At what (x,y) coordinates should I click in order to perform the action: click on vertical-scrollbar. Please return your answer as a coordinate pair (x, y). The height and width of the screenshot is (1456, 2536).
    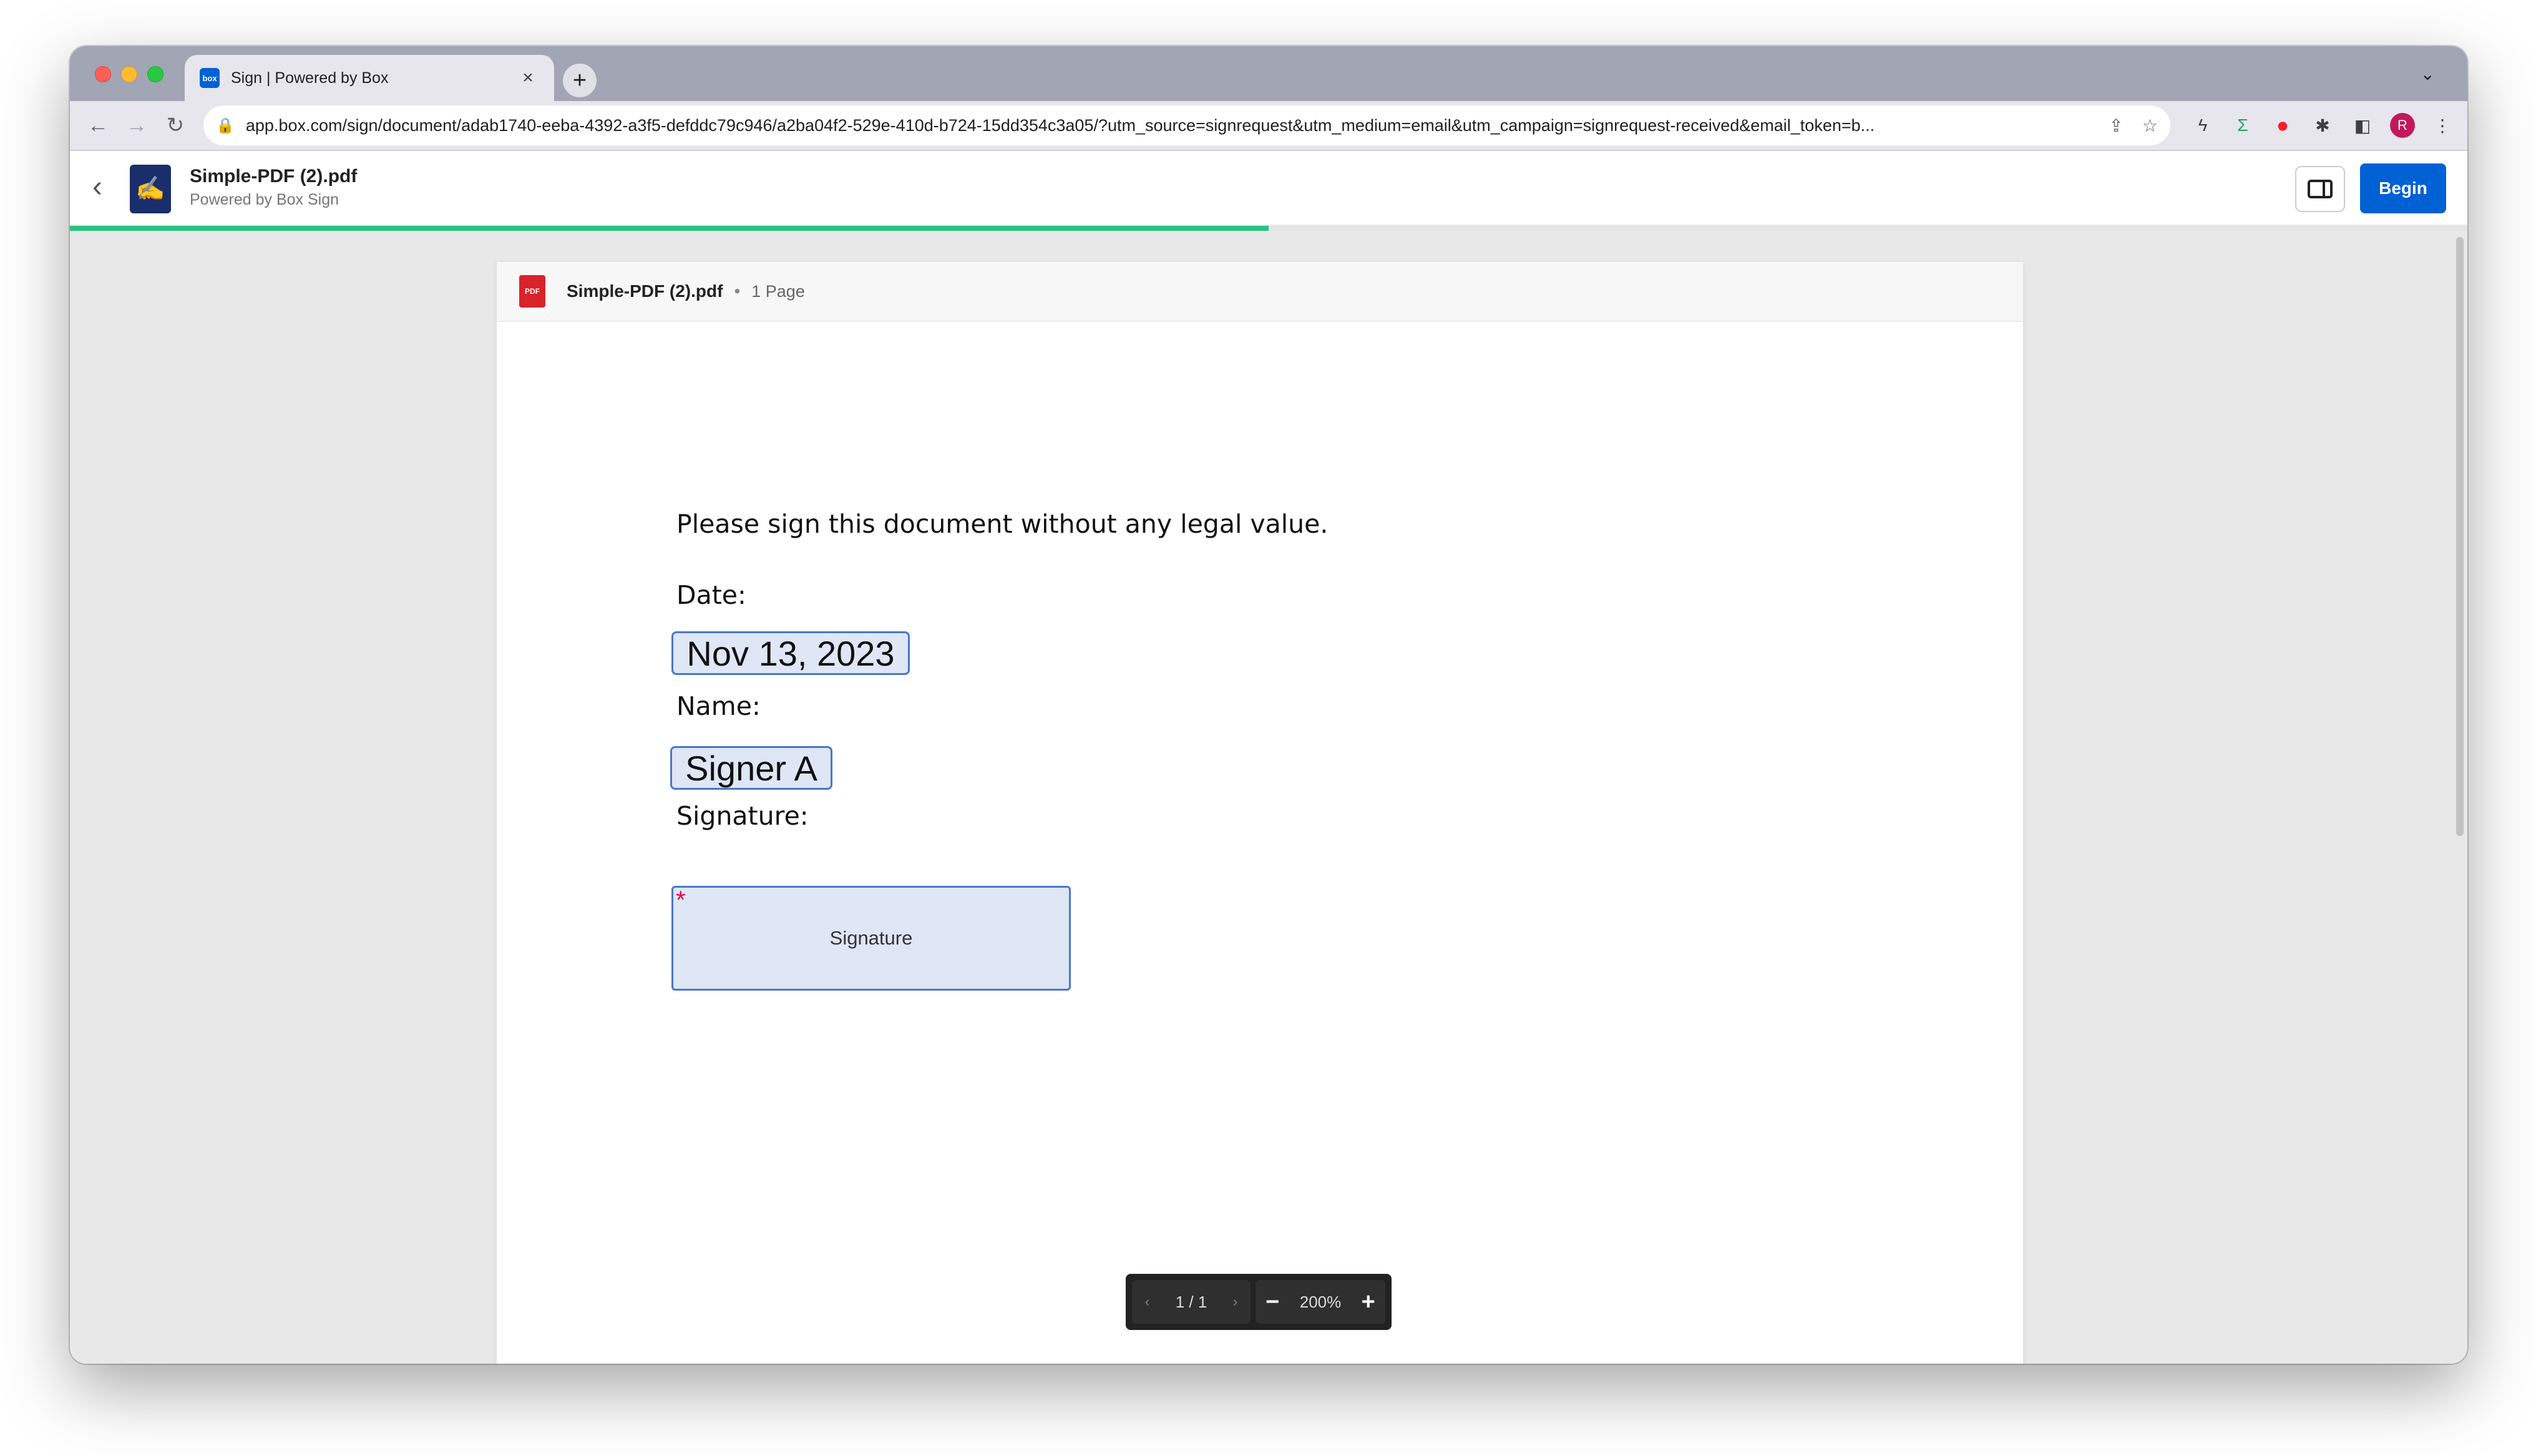
    Looking at the image, I should click on (2460, 536).